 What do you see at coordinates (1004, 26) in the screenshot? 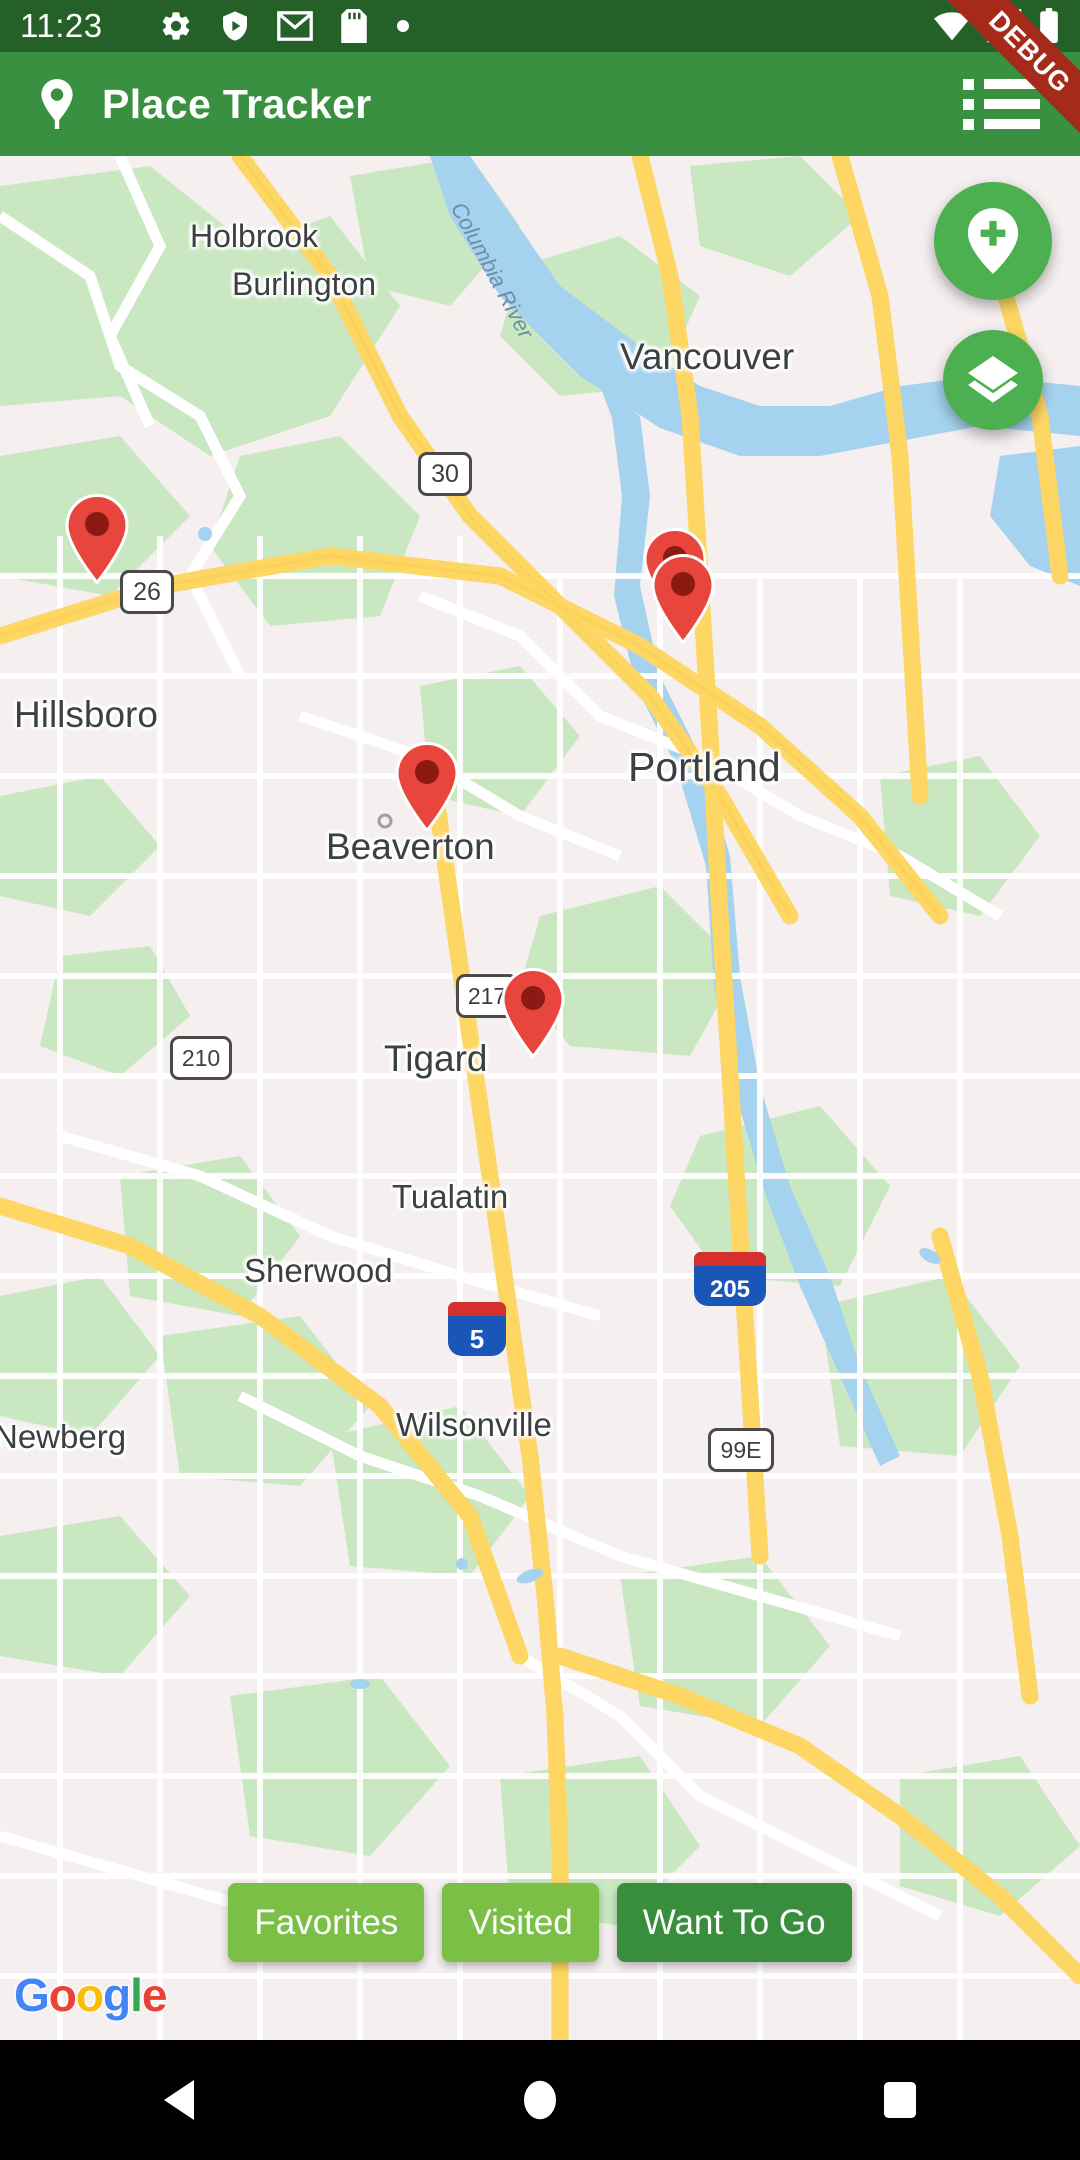
I see `cell-signal-off-icon` at bounding box center [1004, 26].